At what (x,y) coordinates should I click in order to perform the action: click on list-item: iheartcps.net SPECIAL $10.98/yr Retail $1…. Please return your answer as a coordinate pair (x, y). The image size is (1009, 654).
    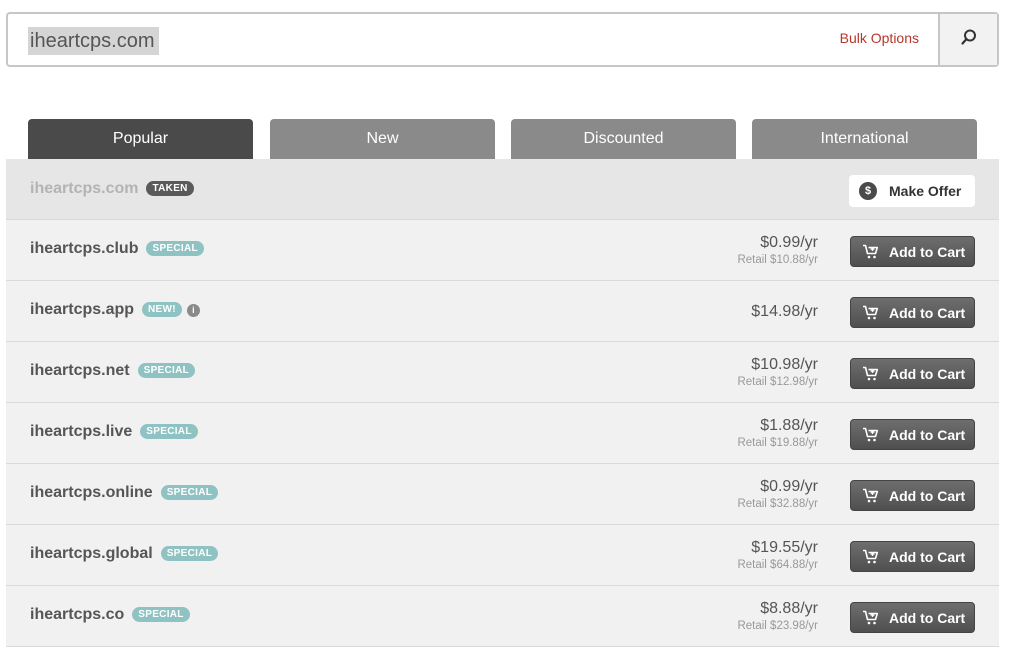
    Looking at the image, I should click on (502, 372).